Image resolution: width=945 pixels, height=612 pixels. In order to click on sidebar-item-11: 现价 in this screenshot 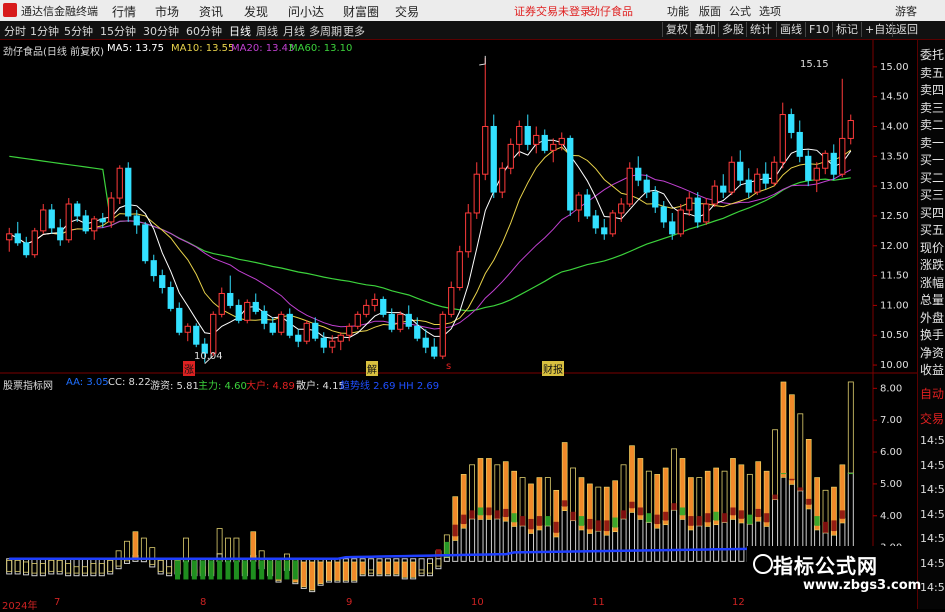, I will do `click(932, 247)`.